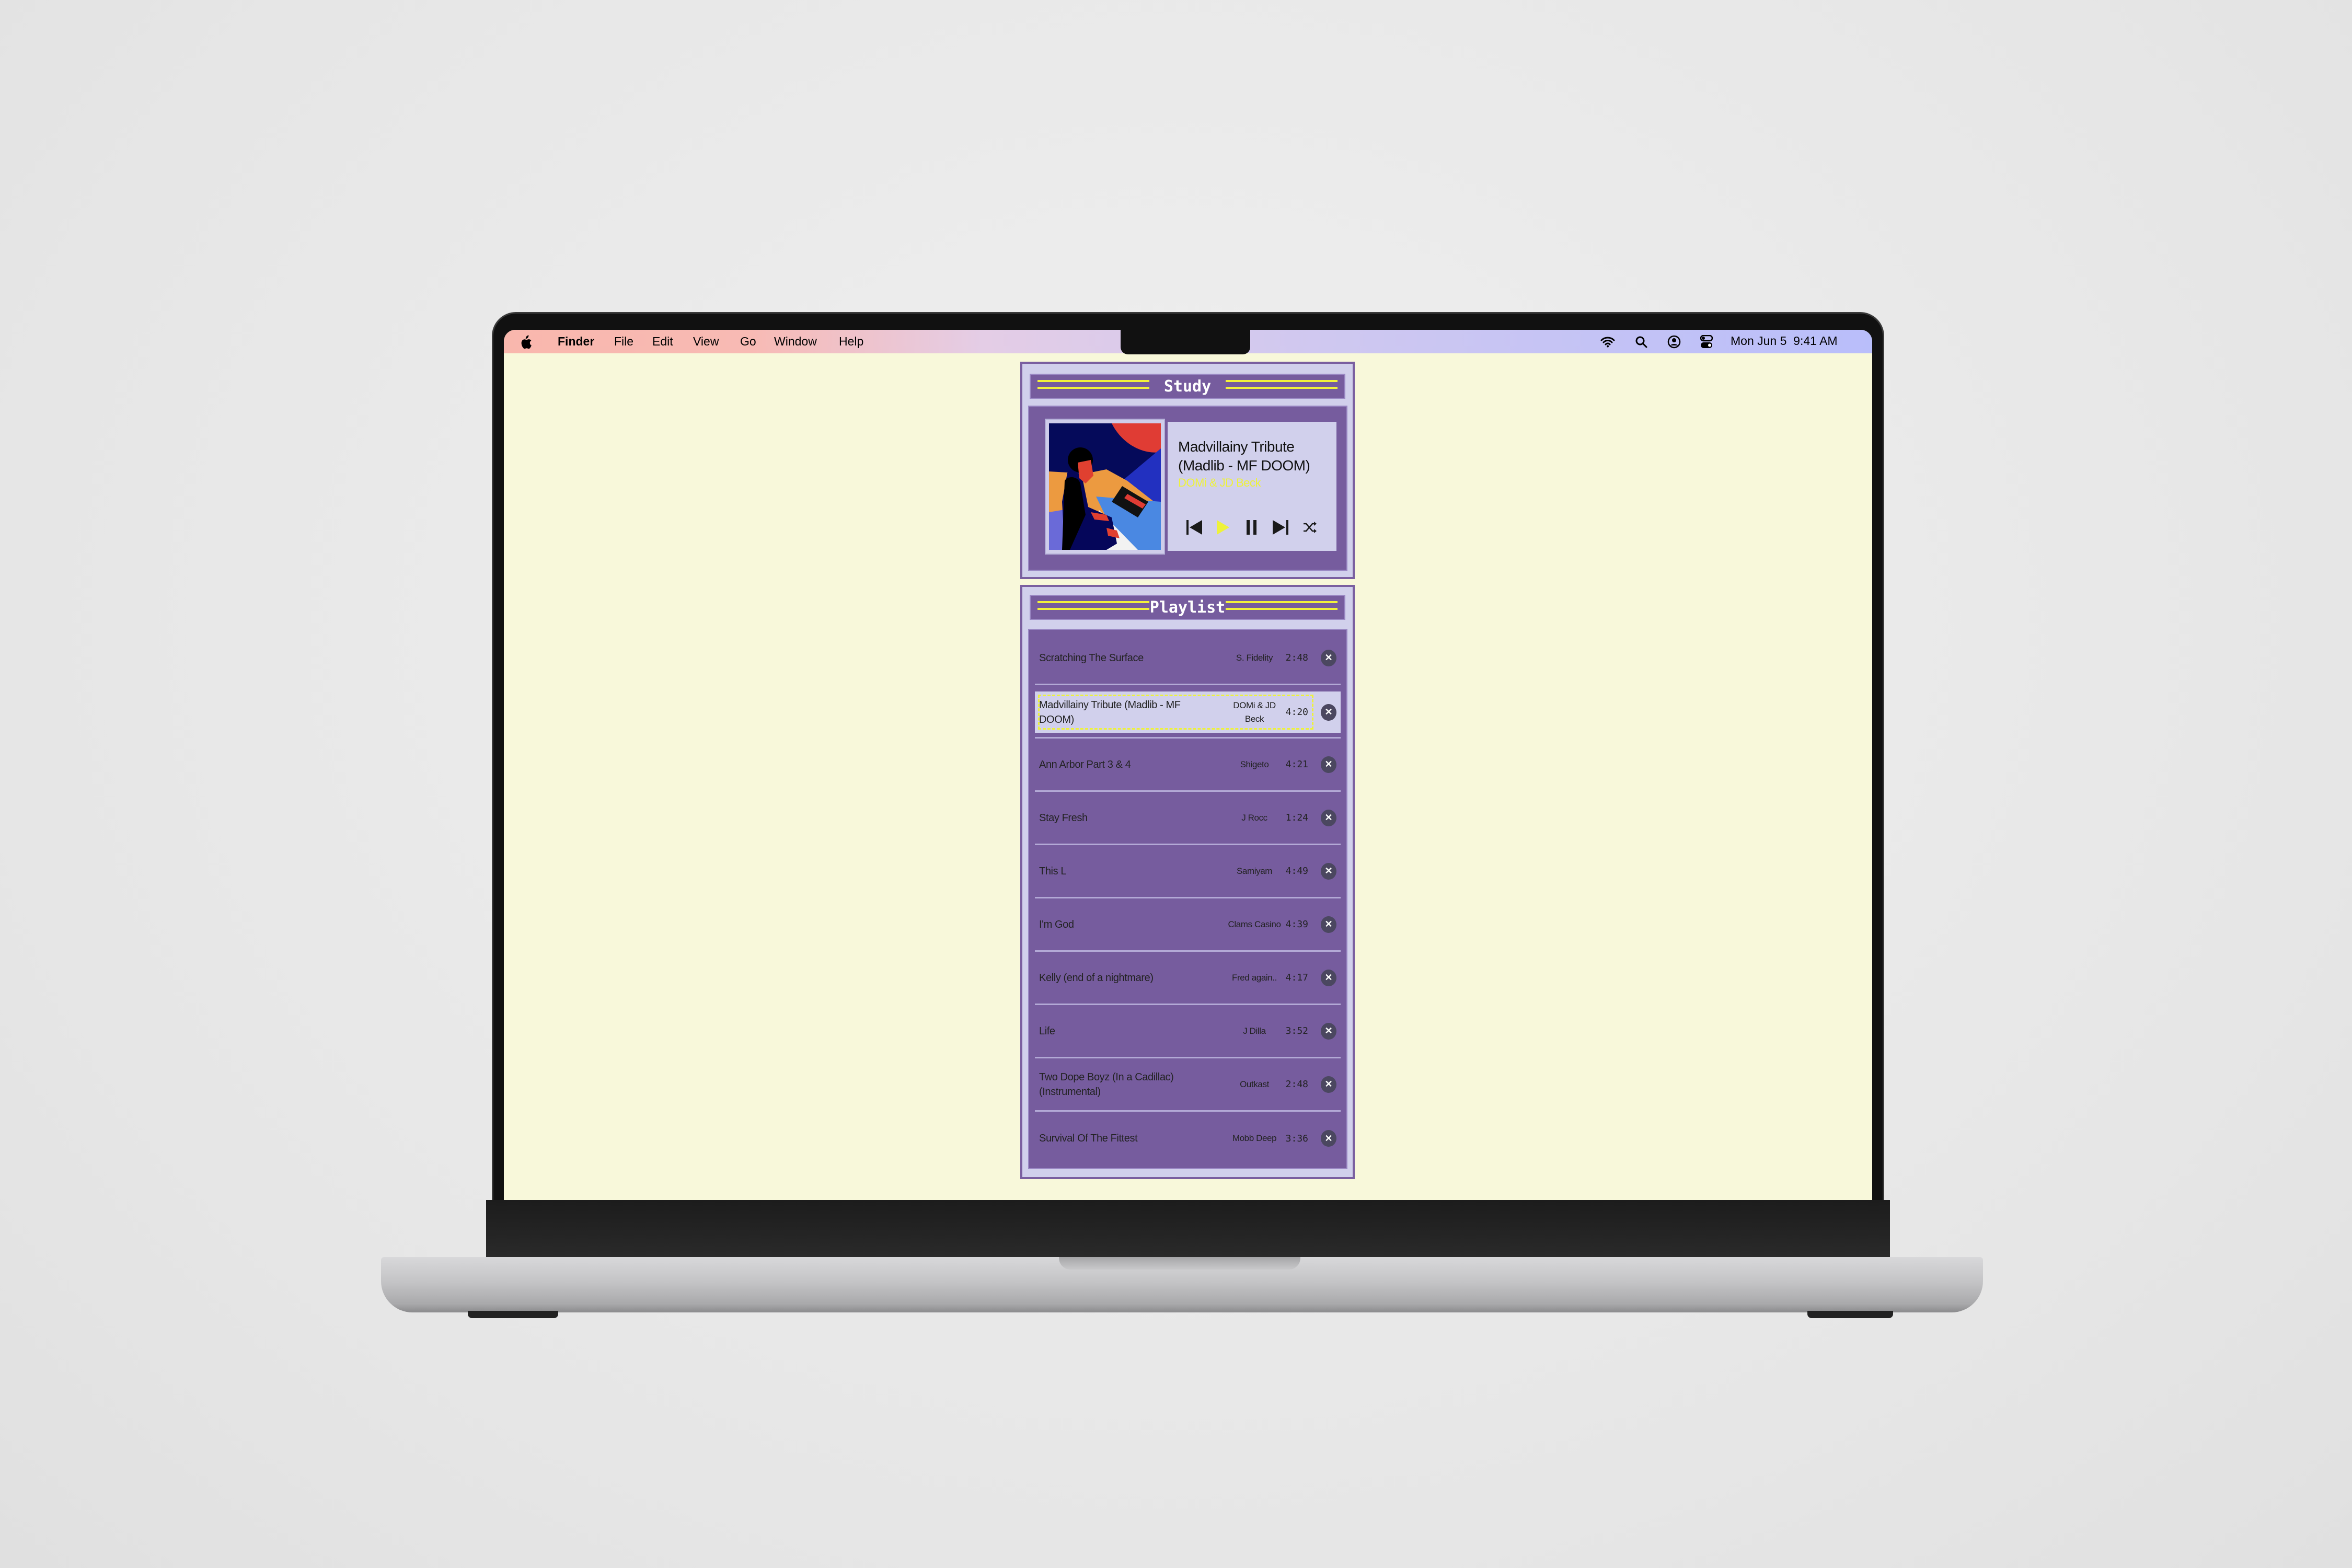 The height and width of the screenshot is (1568, 2352). I want to click on laptop-chin, so click(1188, 1229).